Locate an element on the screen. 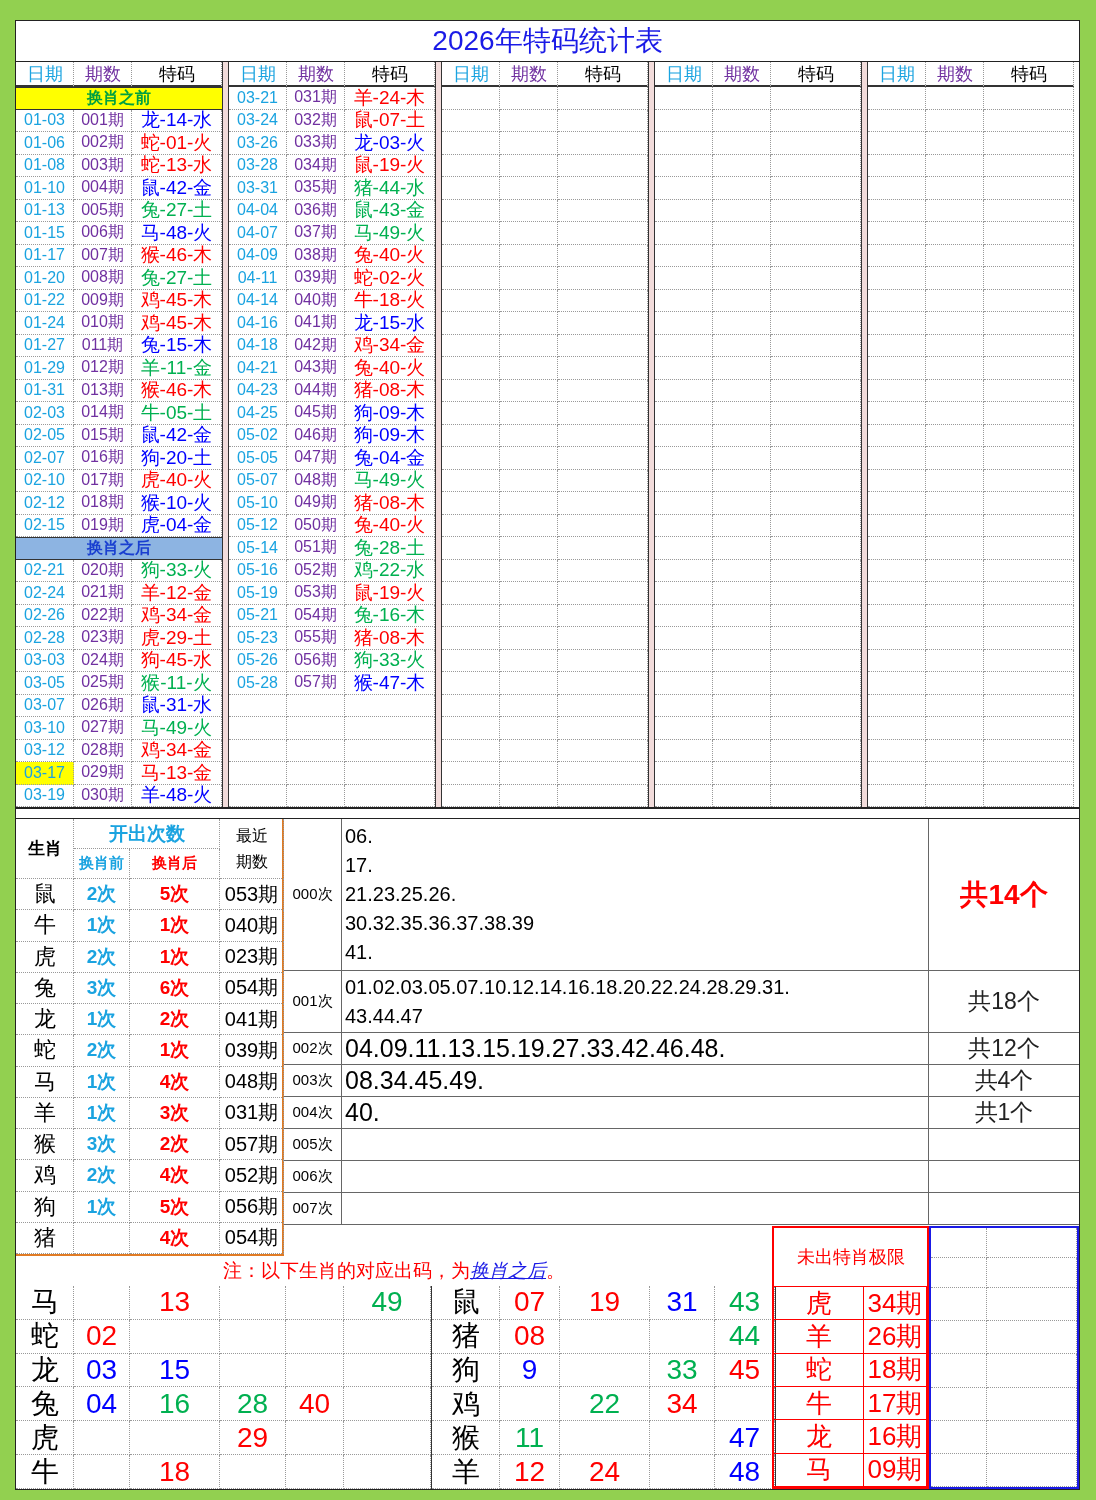 This screenshot has height=1500, width=1096. period-cell: 049期 is located at coordinates (316, 503).